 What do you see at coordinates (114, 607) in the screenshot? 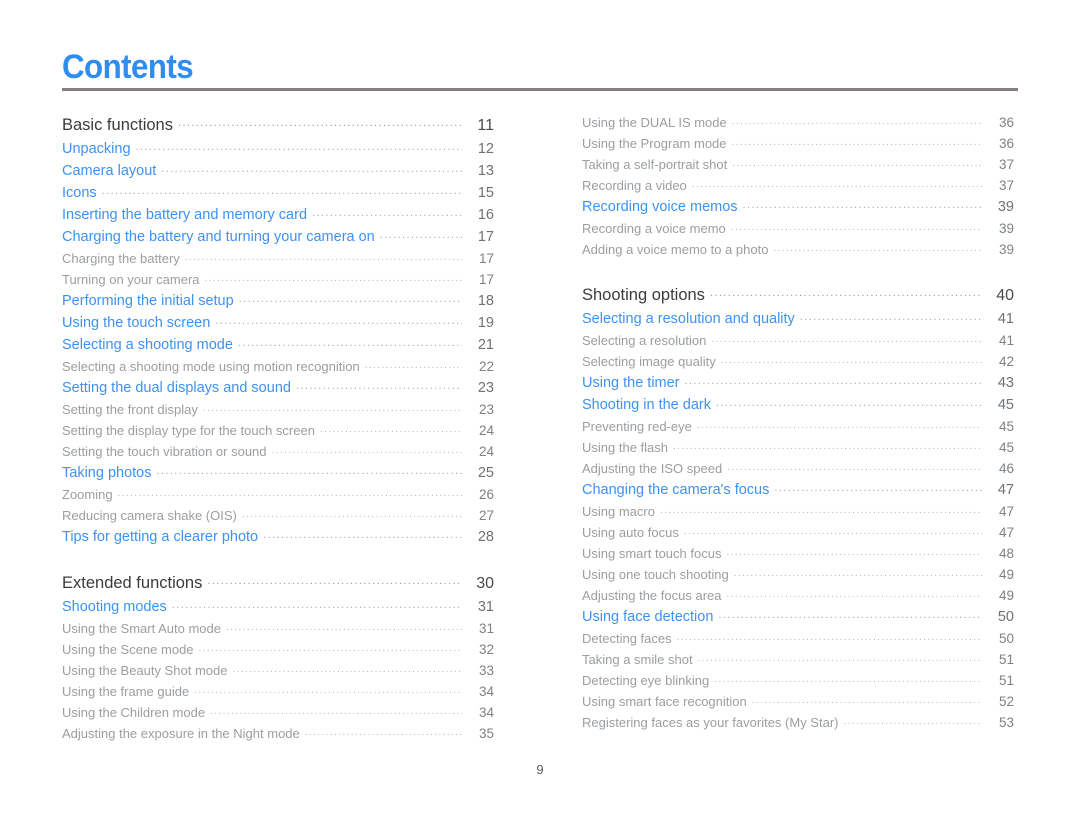
I see `toc-entry-label: Shooting modes` at bounding box center [114, 607].